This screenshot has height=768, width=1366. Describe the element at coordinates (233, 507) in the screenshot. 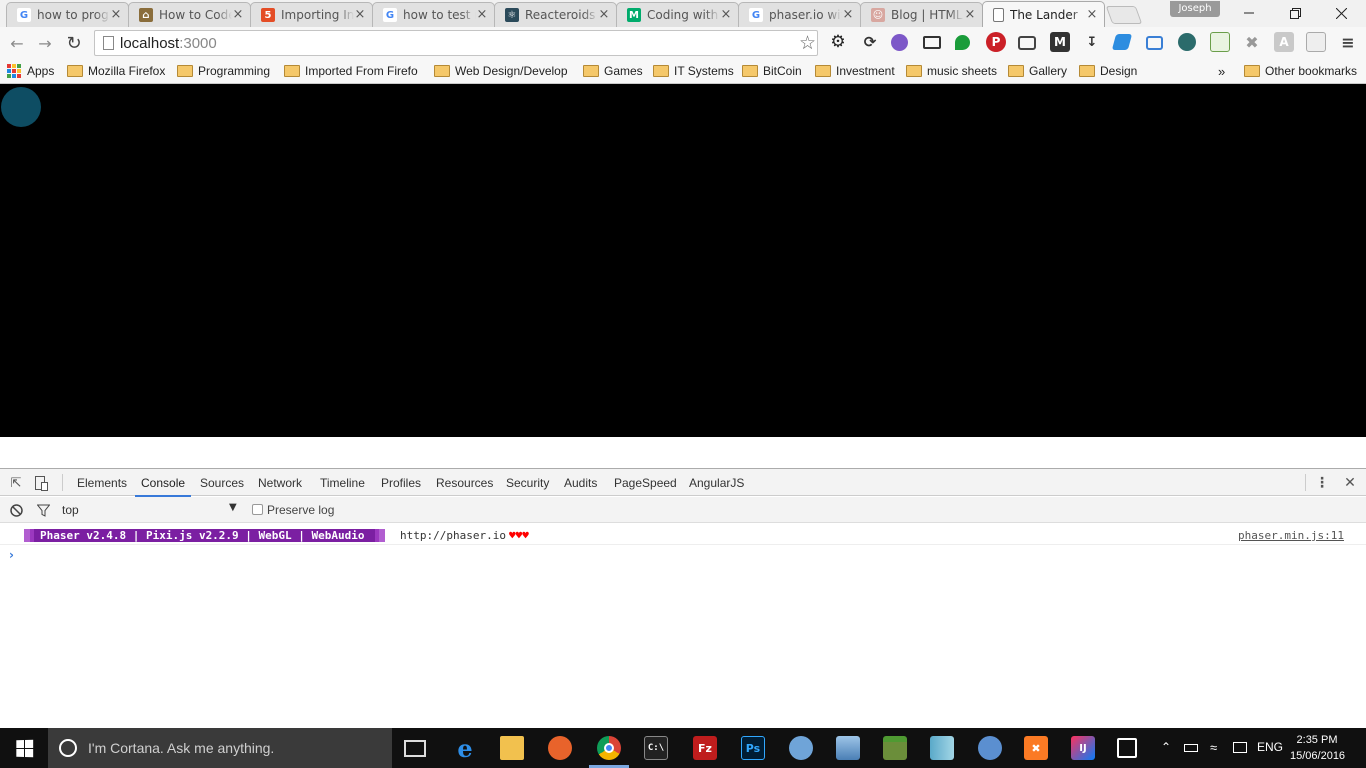

I see `chevron-down-icon: ▼` at that location.